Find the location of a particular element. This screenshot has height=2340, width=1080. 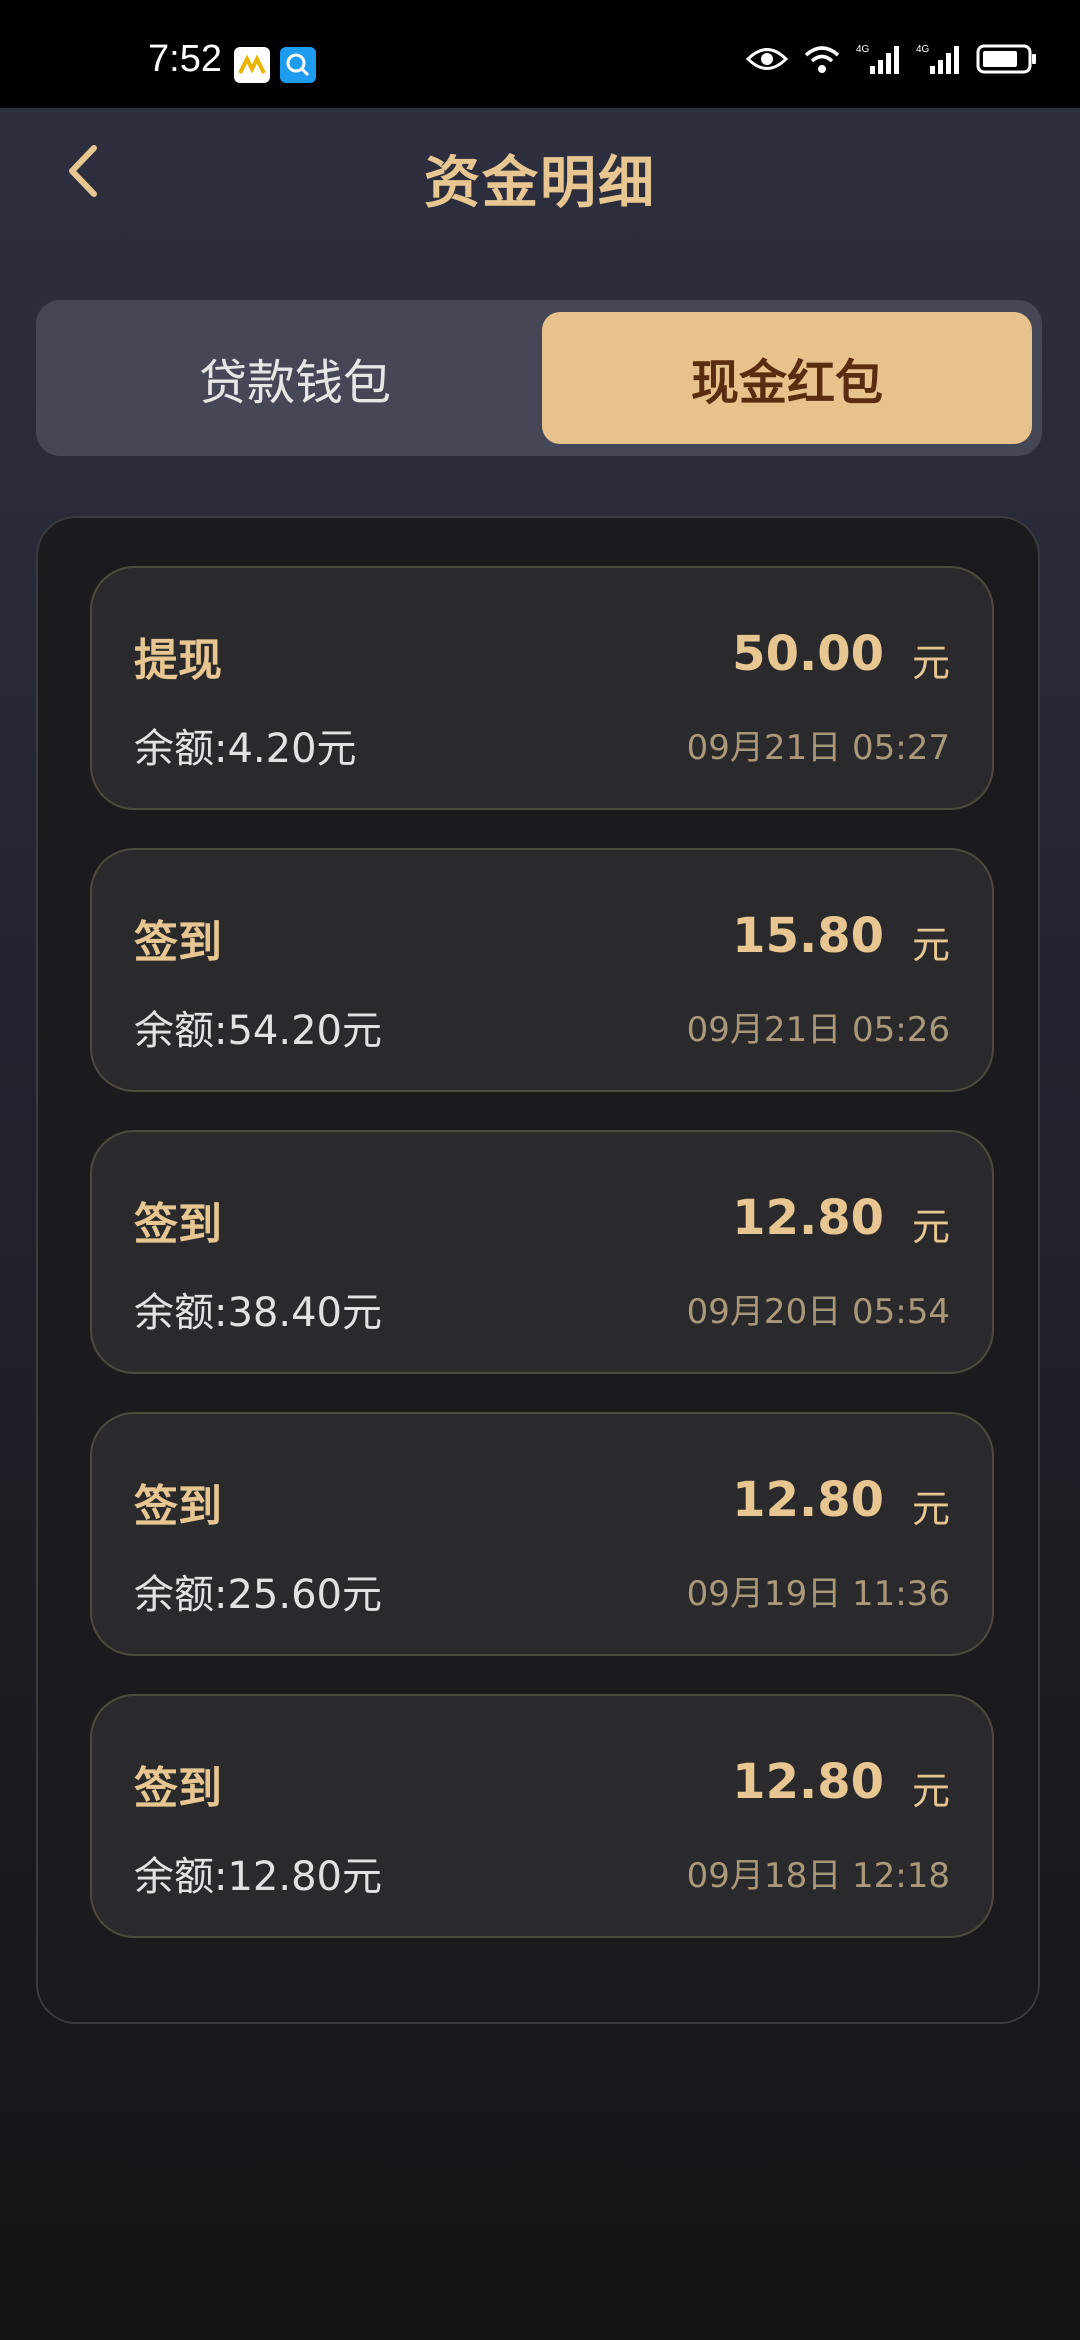

status-indicators: 4G 4G is located at coordinates (891, 61).